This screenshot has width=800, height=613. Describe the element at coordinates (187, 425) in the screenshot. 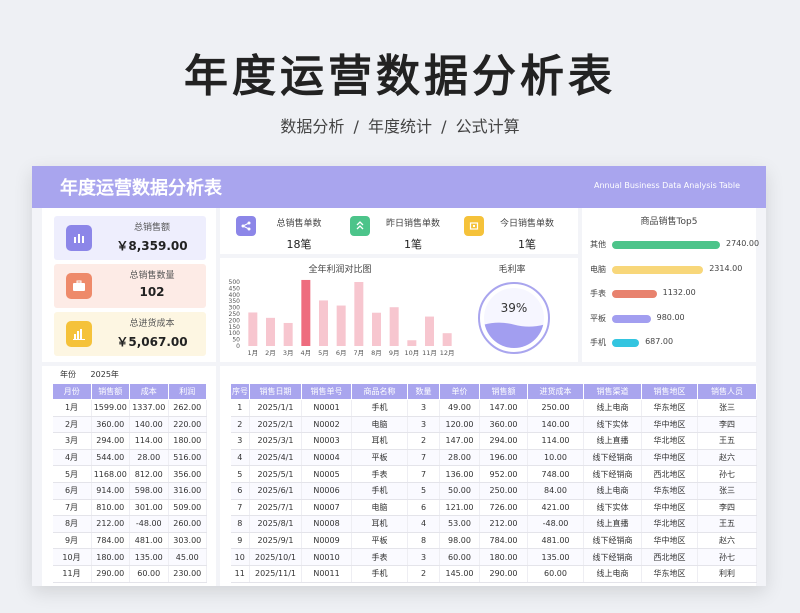

I see `table-cell: 220.00` at that location.